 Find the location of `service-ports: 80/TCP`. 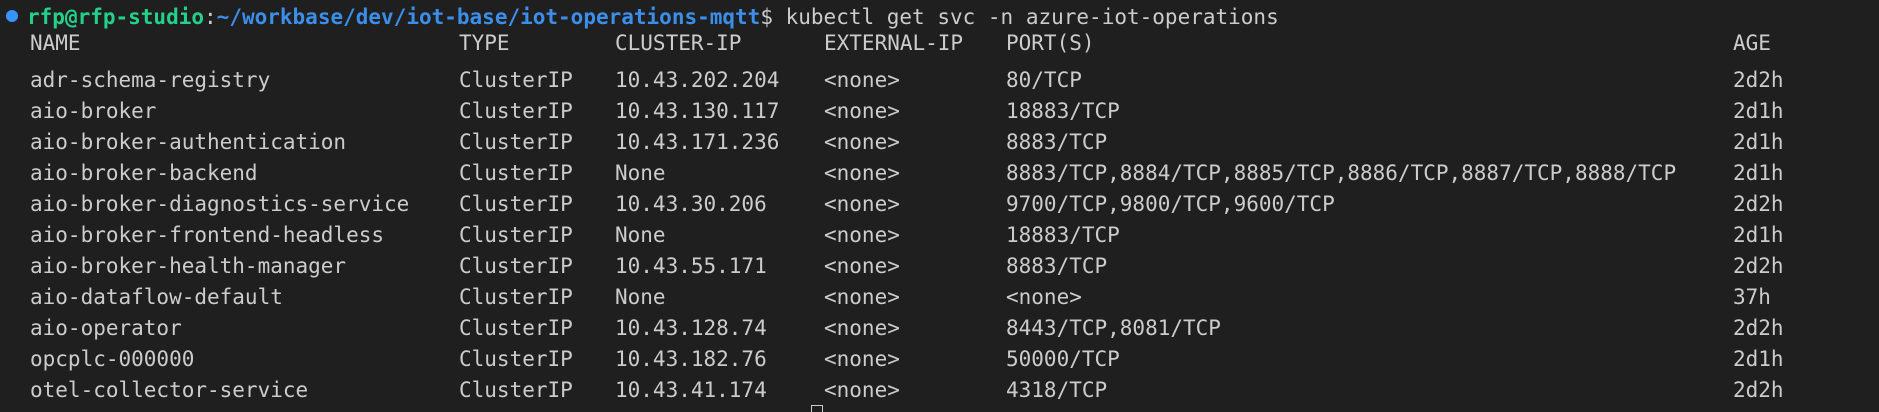

service-ports: 80/TCP is located at coordinates (1044, 80).